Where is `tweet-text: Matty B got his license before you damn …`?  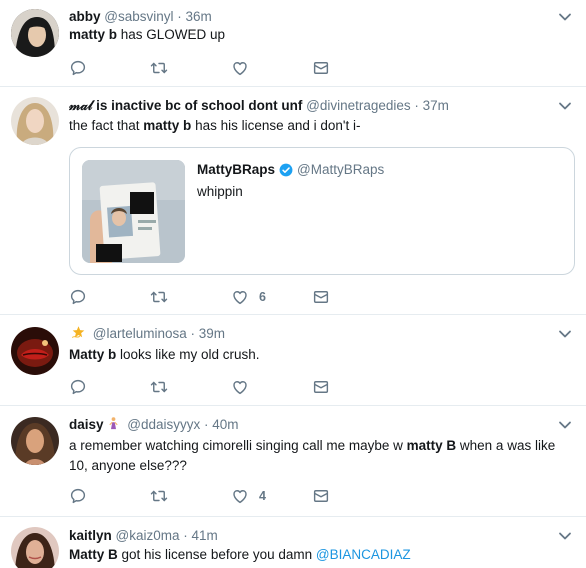
tweet-text: Matty B got his license before you damn … is located at coordinates (240, 554).